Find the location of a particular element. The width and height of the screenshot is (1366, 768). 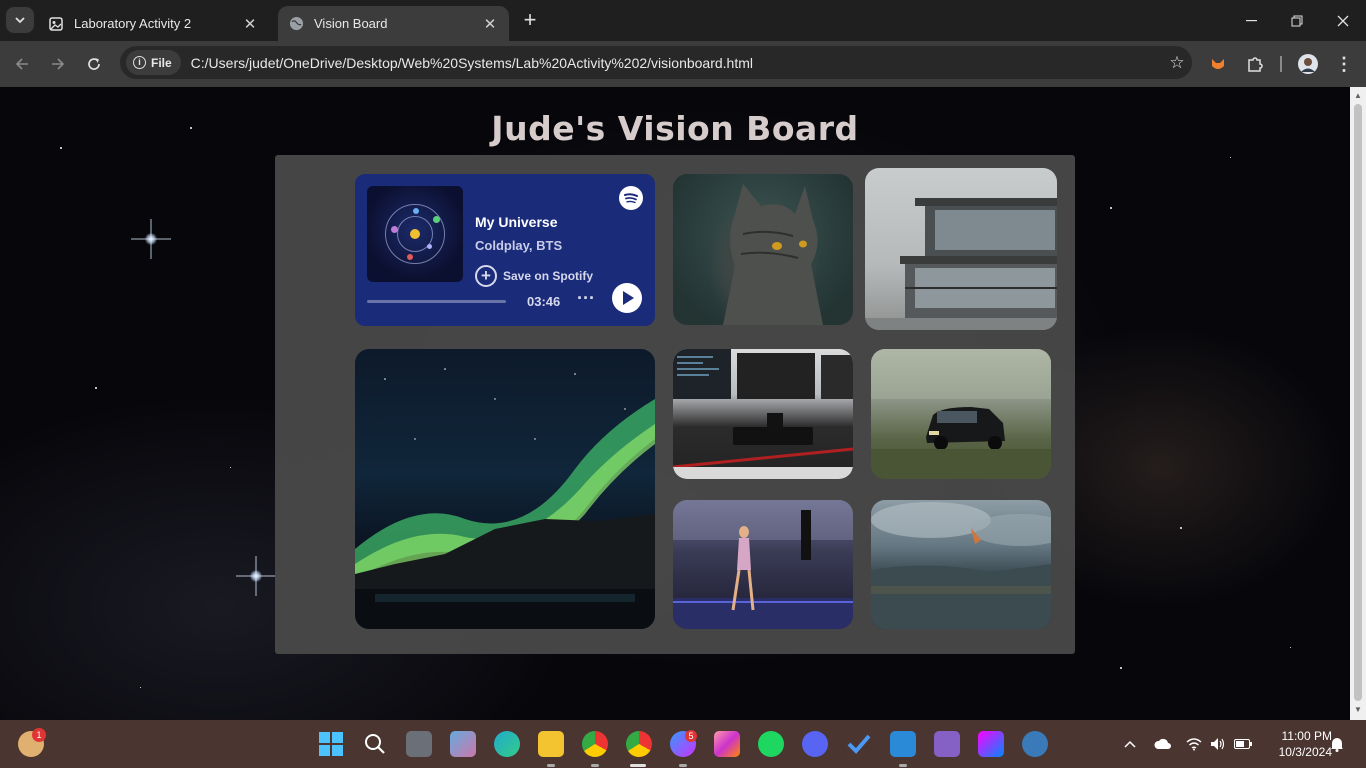

scroll-up-icon: ▲ is located at coordinates (1358, 96).